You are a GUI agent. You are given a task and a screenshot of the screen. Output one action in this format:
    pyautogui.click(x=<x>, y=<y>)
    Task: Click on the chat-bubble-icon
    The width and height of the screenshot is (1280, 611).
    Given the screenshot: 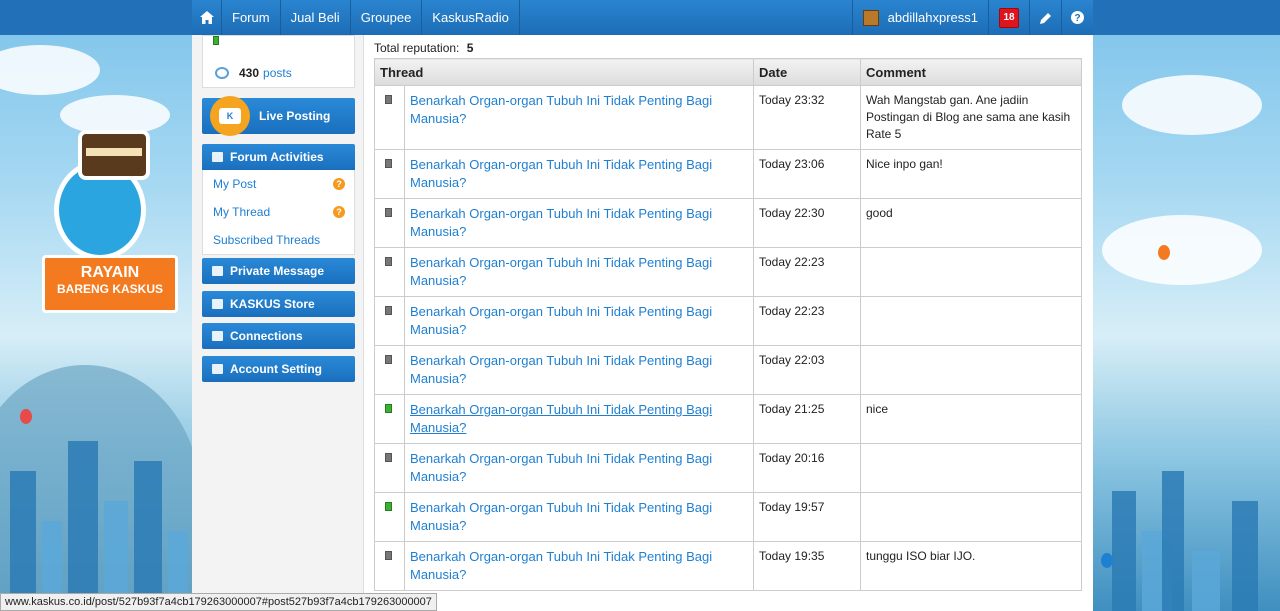 What is the action you would take?
    pyautogui.click(x=222, y=73)
    